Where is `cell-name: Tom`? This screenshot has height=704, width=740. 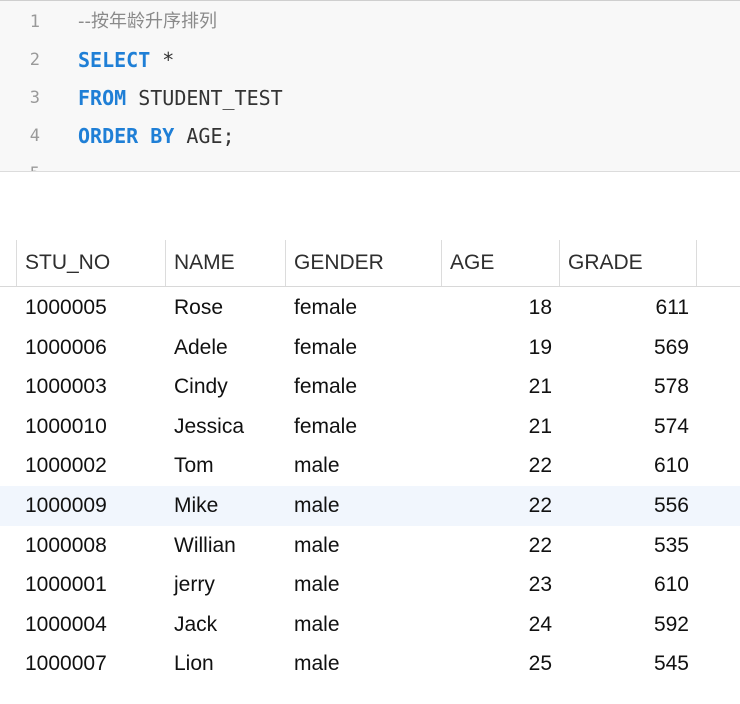
cell-name: Tom is located at coordinates (229, 466).